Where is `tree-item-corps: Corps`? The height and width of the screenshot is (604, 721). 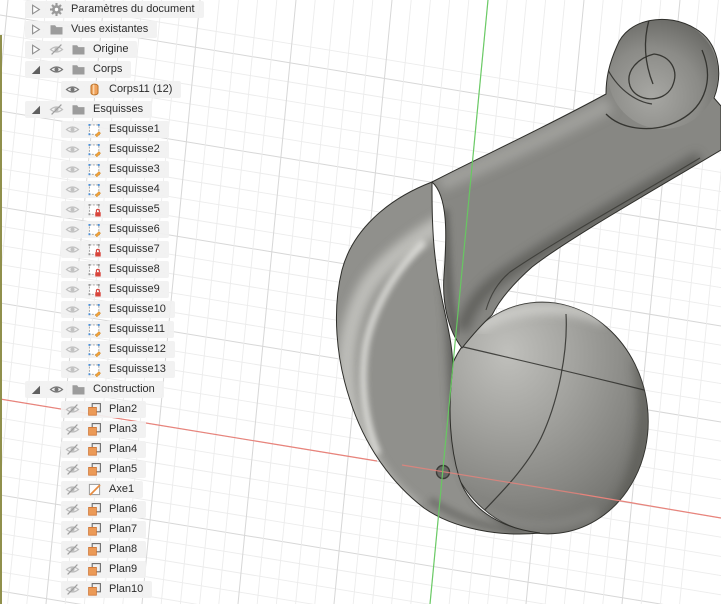 tree-item-corps: Corps is located at coordinates (78, 69).